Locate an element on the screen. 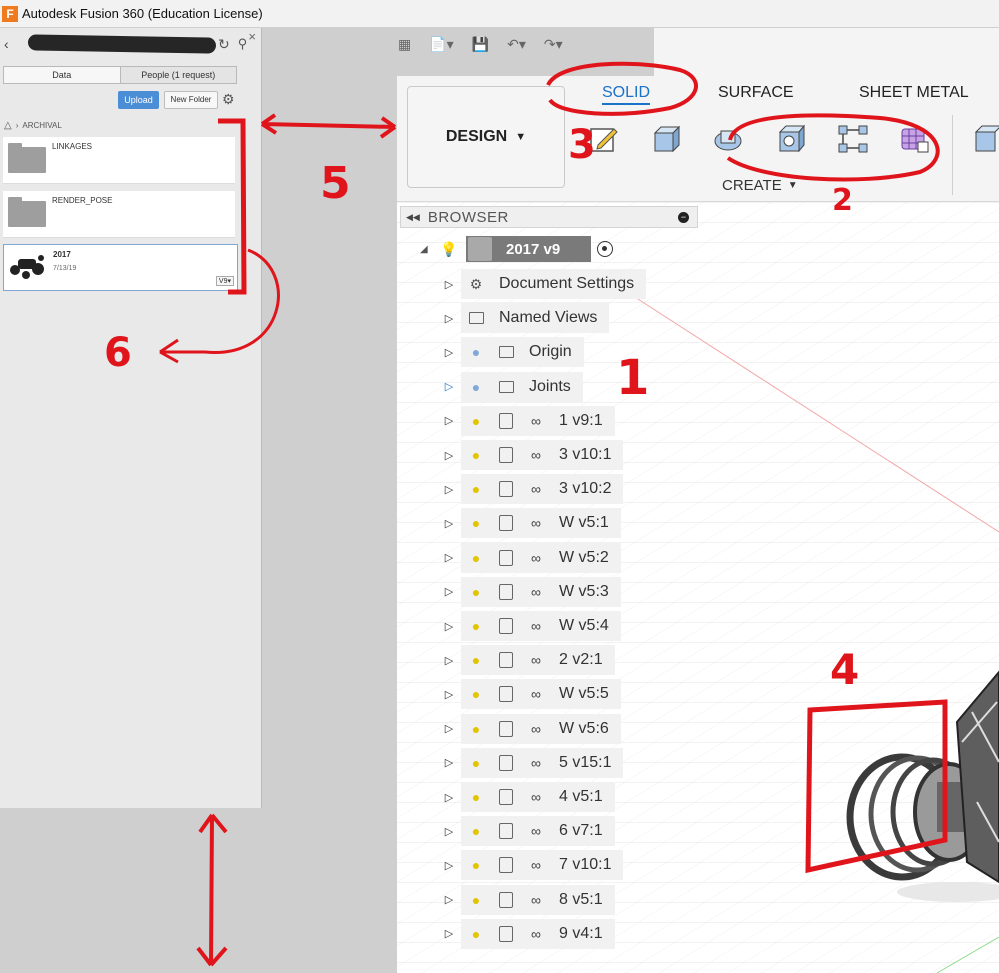 Image resolution: width=999 pixels, height=973 pixels. browser-node: ▷ ● ∞ W v5:2 is located at coordinates (529, 557).